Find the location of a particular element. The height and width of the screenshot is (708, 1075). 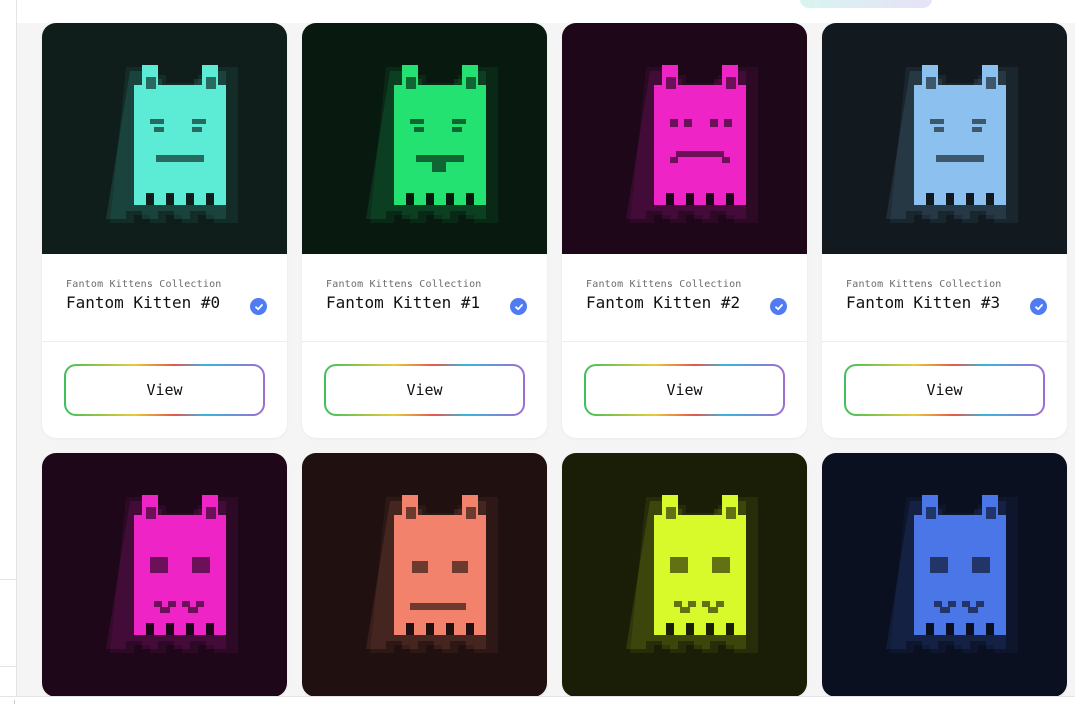

sidebar is located at coordinates (8, 348).